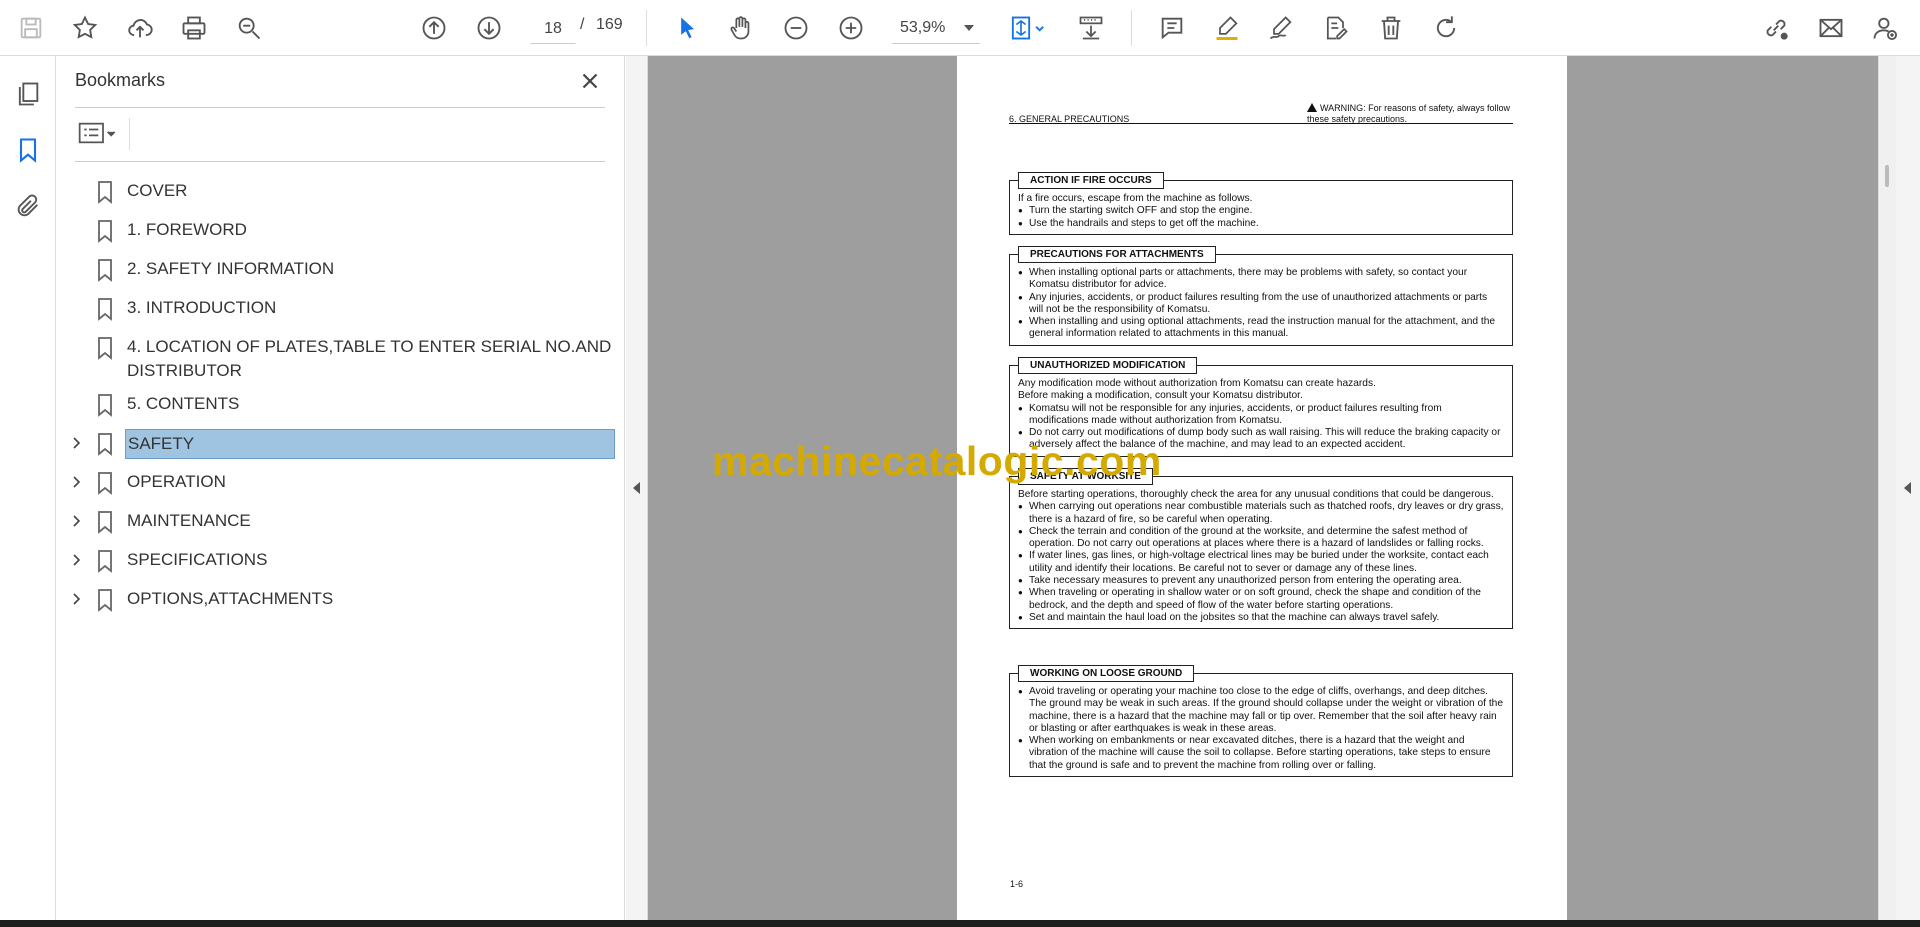 This screenshot has height=927, width=1920. What do you see at coordinates (687, 28) in the screenshot?
I see `select-cursor-icon` at bounding box center [687, 28].